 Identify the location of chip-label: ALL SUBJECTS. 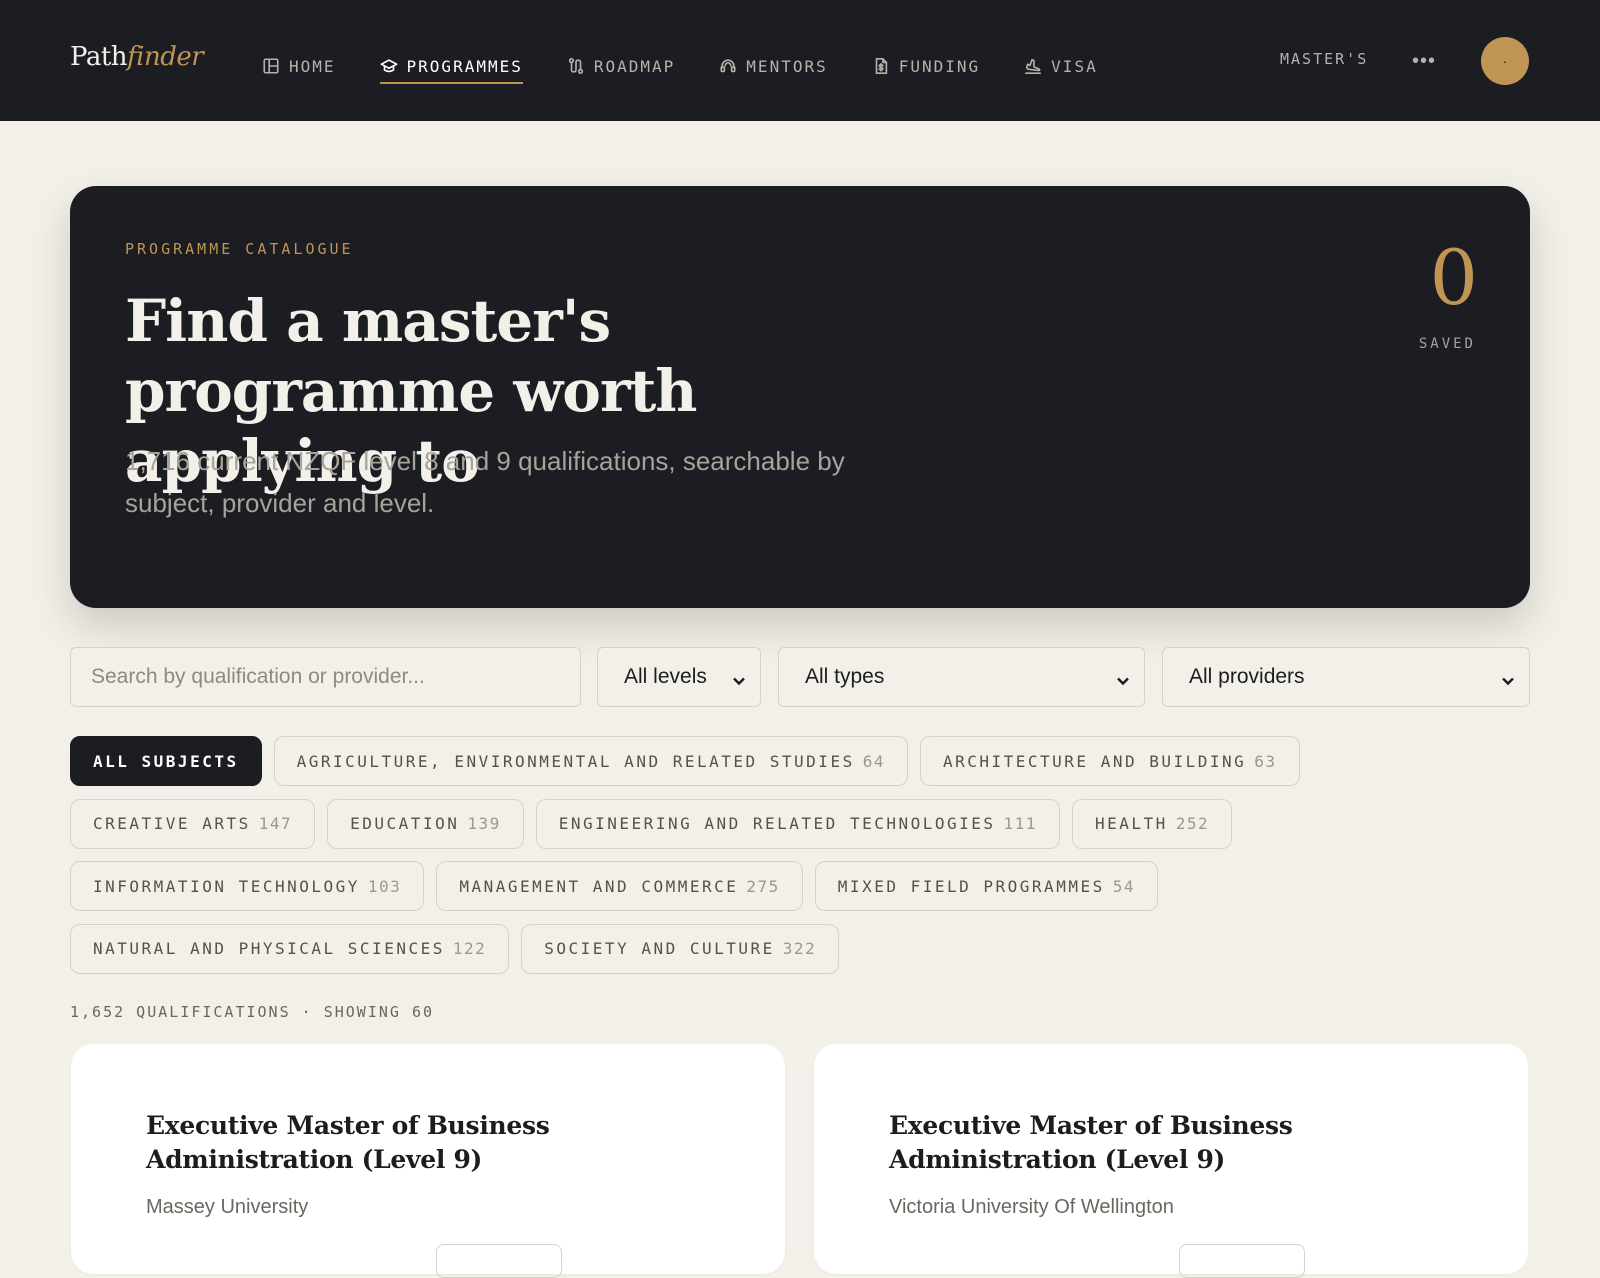
(166, 761).